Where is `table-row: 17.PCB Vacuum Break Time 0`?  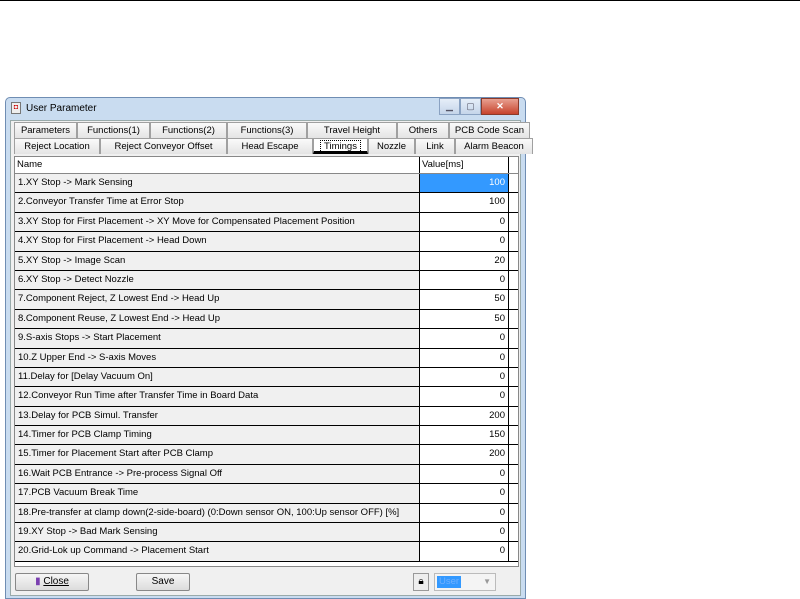 table-row: 17.PCB Vacuum Break Time 0 is located at coordinates (266, 494).